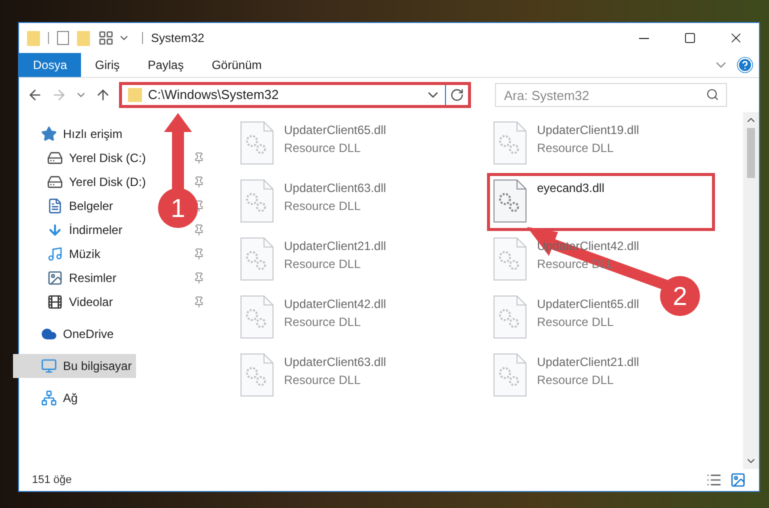 The width and height of the screenshot is (769, 508). I want to click on file-name: UpdaterClient42.dll, so click(335, 304).